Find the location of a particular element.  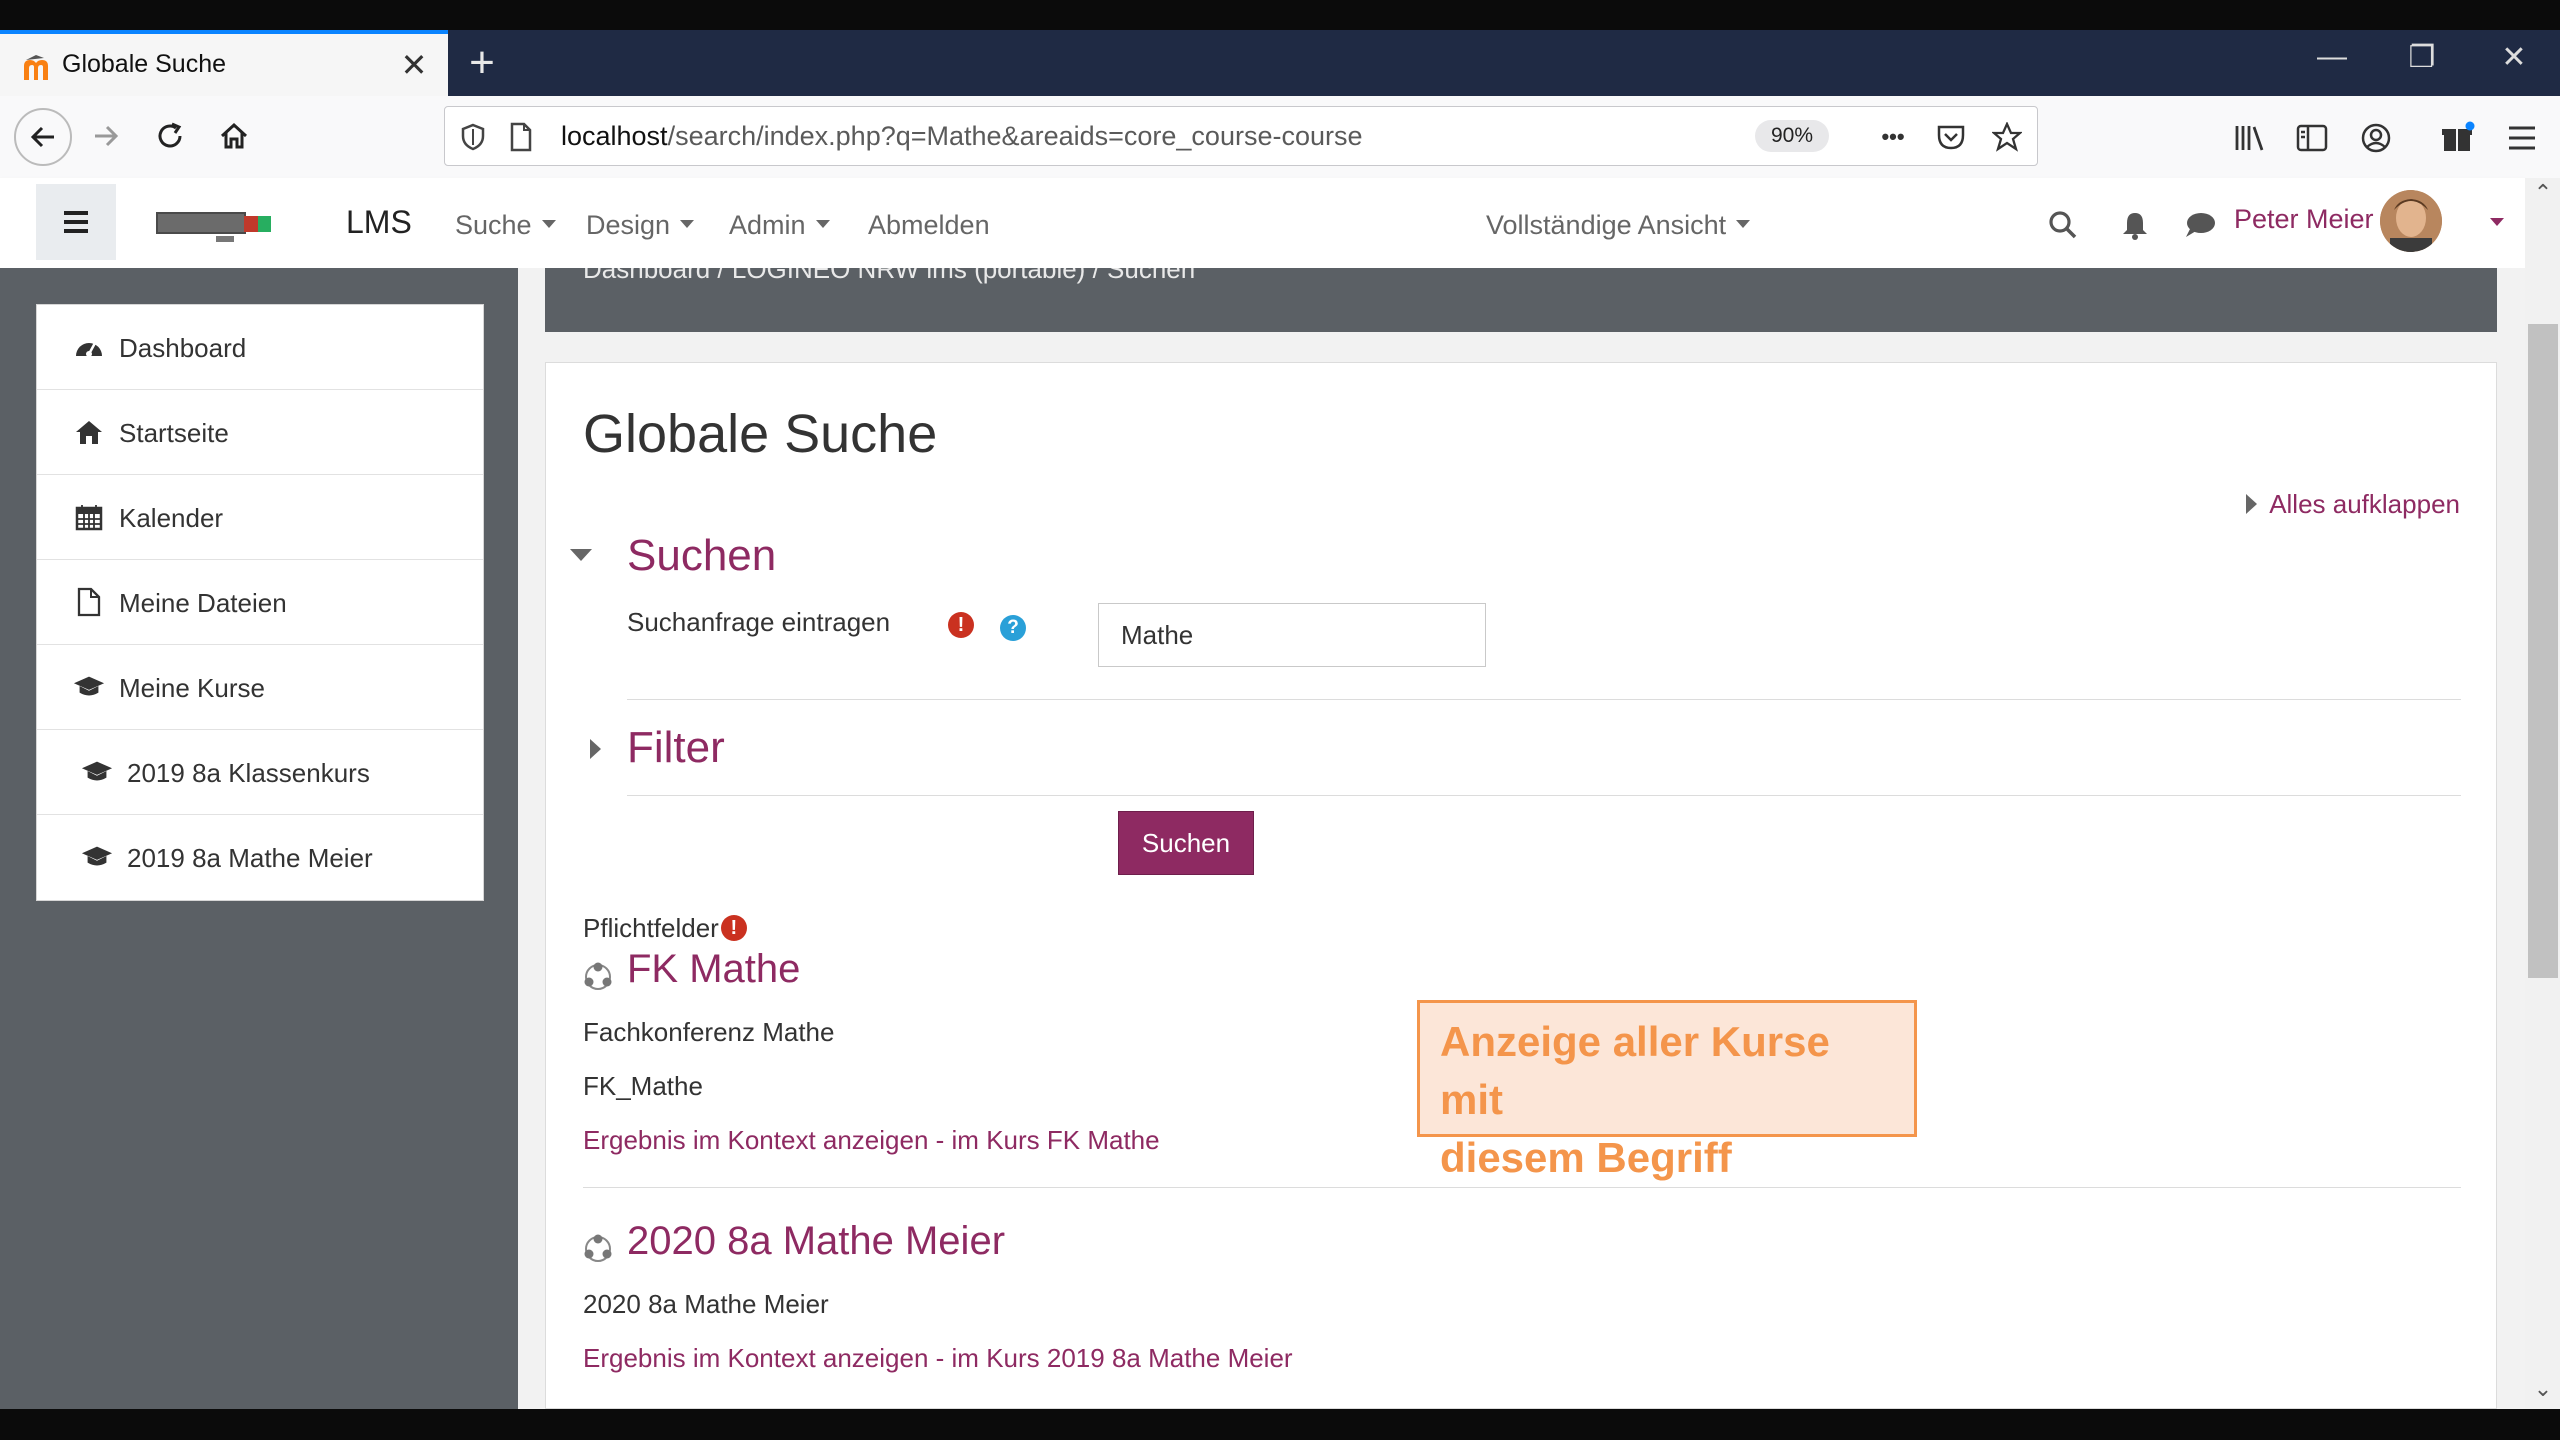

home-button is located at coordinates (234, 136).